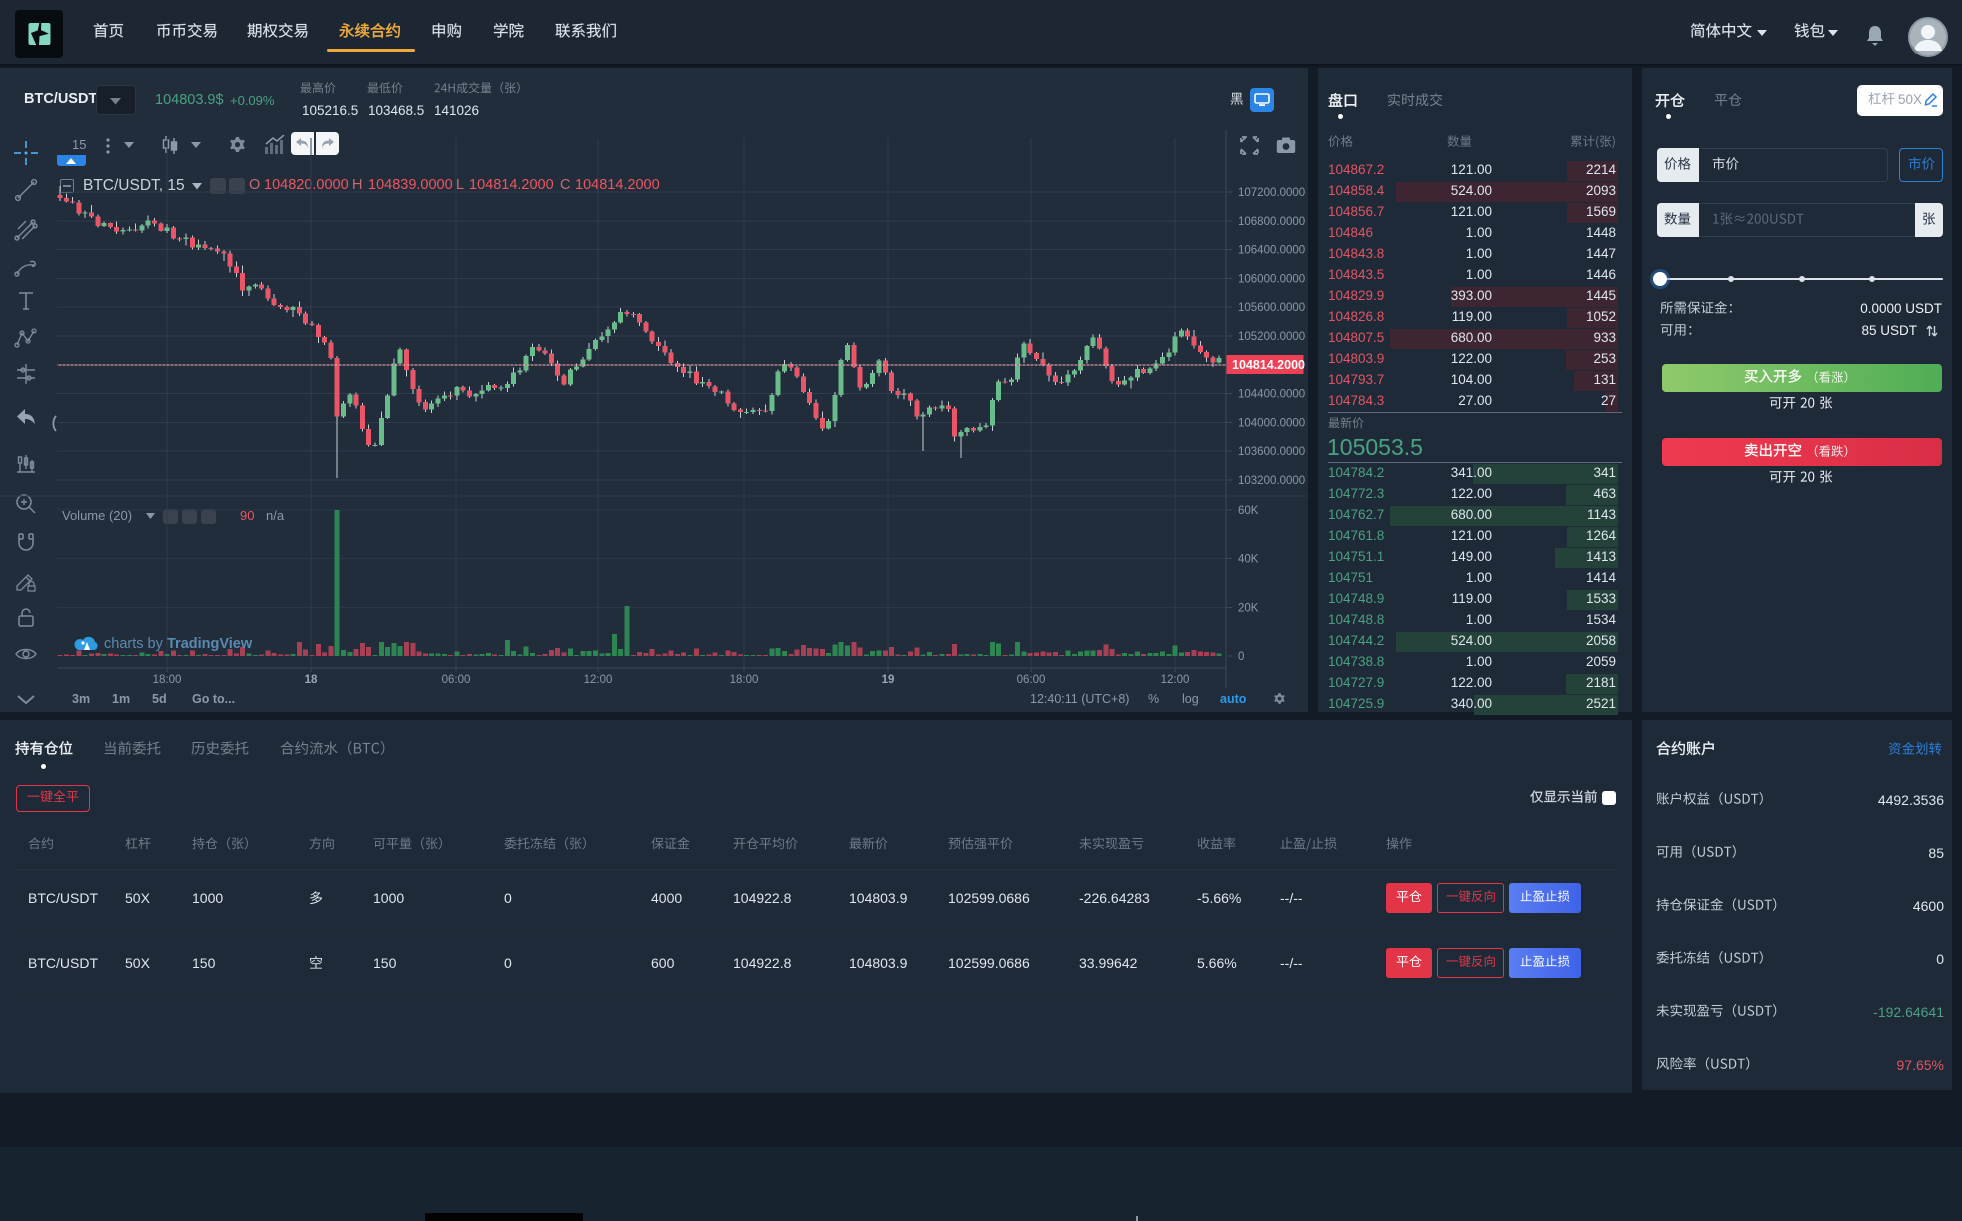 This screenshot has width=1962, height=1221. What do you see at coordinates (1248, 560) in the screenshot?
I see `svg-text: 40K` at bounding box center [1248, 560].